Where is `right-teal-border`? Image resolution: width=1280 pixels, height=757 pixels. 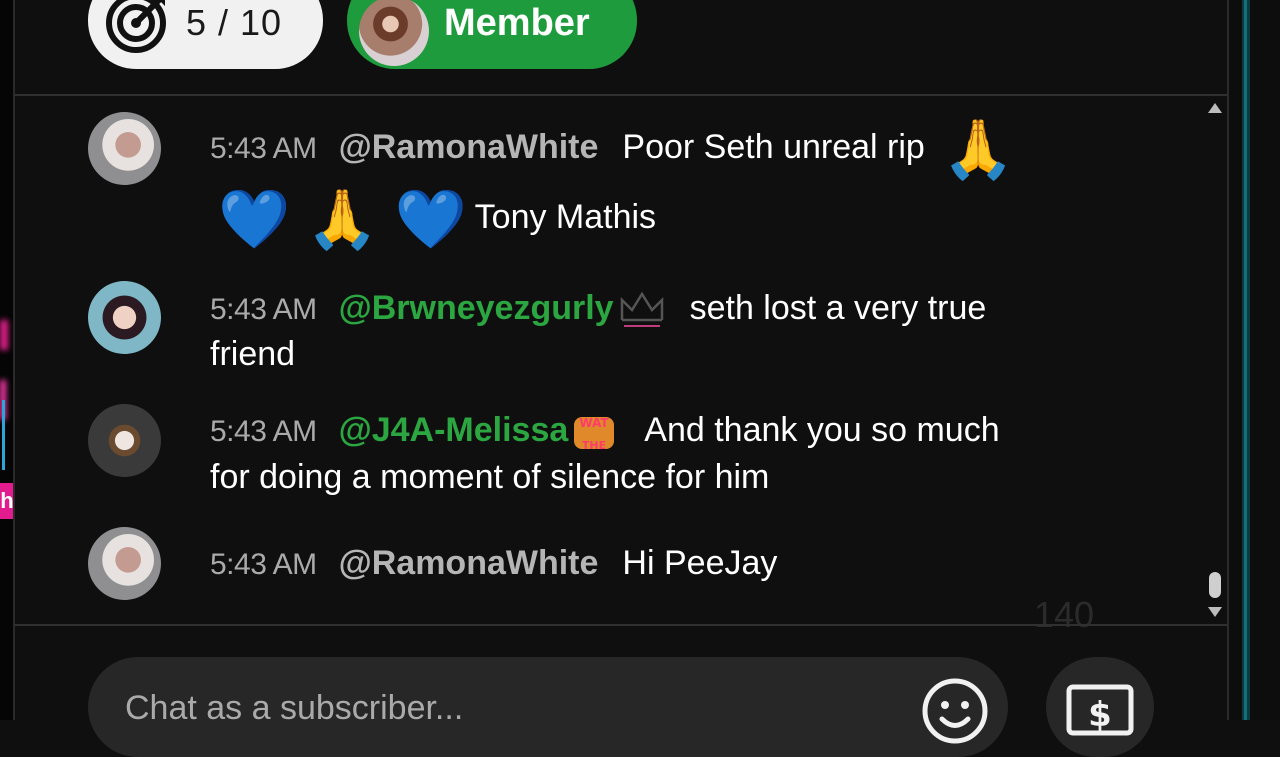 right-teal-border is located at coordinates (1246, 360).